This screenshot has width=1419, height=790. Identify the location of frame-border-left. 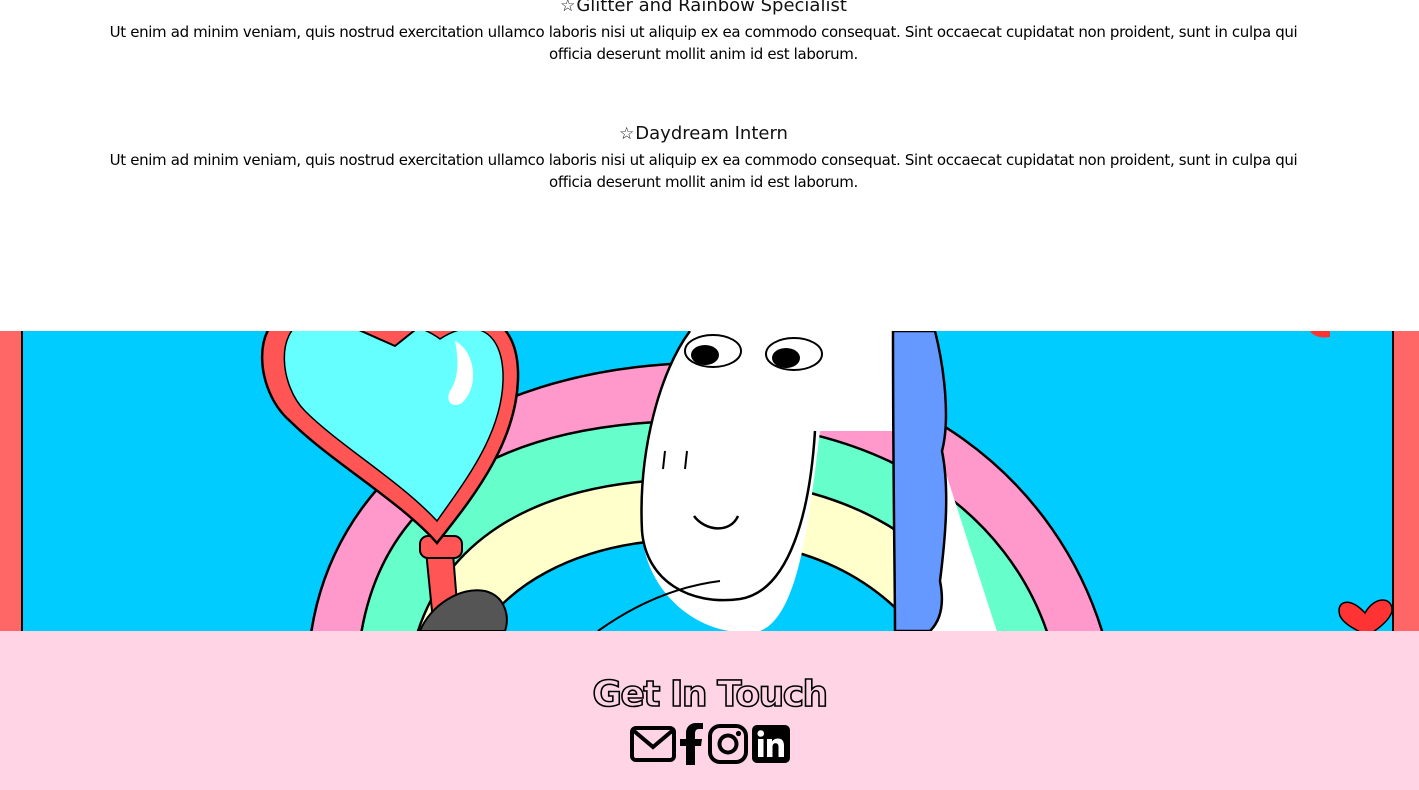
(11, 481).